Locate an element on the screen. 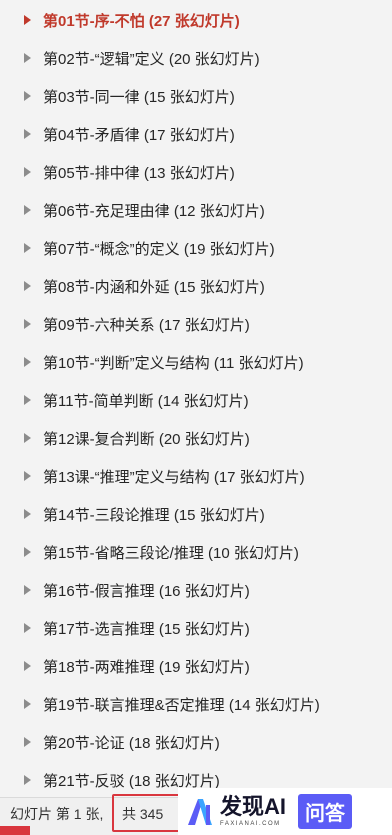 The height and width of the screenshot is (835, 392). section-item: 第12课-复合判断 (20 张幻灯片) is located at coordinates (196, 438).